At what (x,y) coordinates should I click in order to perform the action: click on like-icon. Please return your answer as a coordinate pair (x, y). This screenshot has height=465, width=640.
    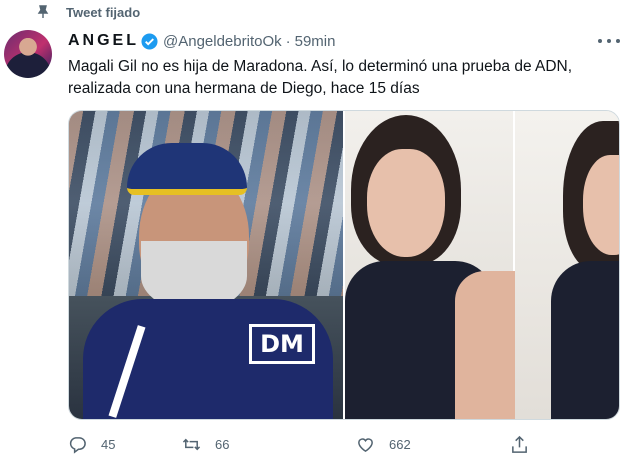
    Looking at the image, I should click on (365, 444).